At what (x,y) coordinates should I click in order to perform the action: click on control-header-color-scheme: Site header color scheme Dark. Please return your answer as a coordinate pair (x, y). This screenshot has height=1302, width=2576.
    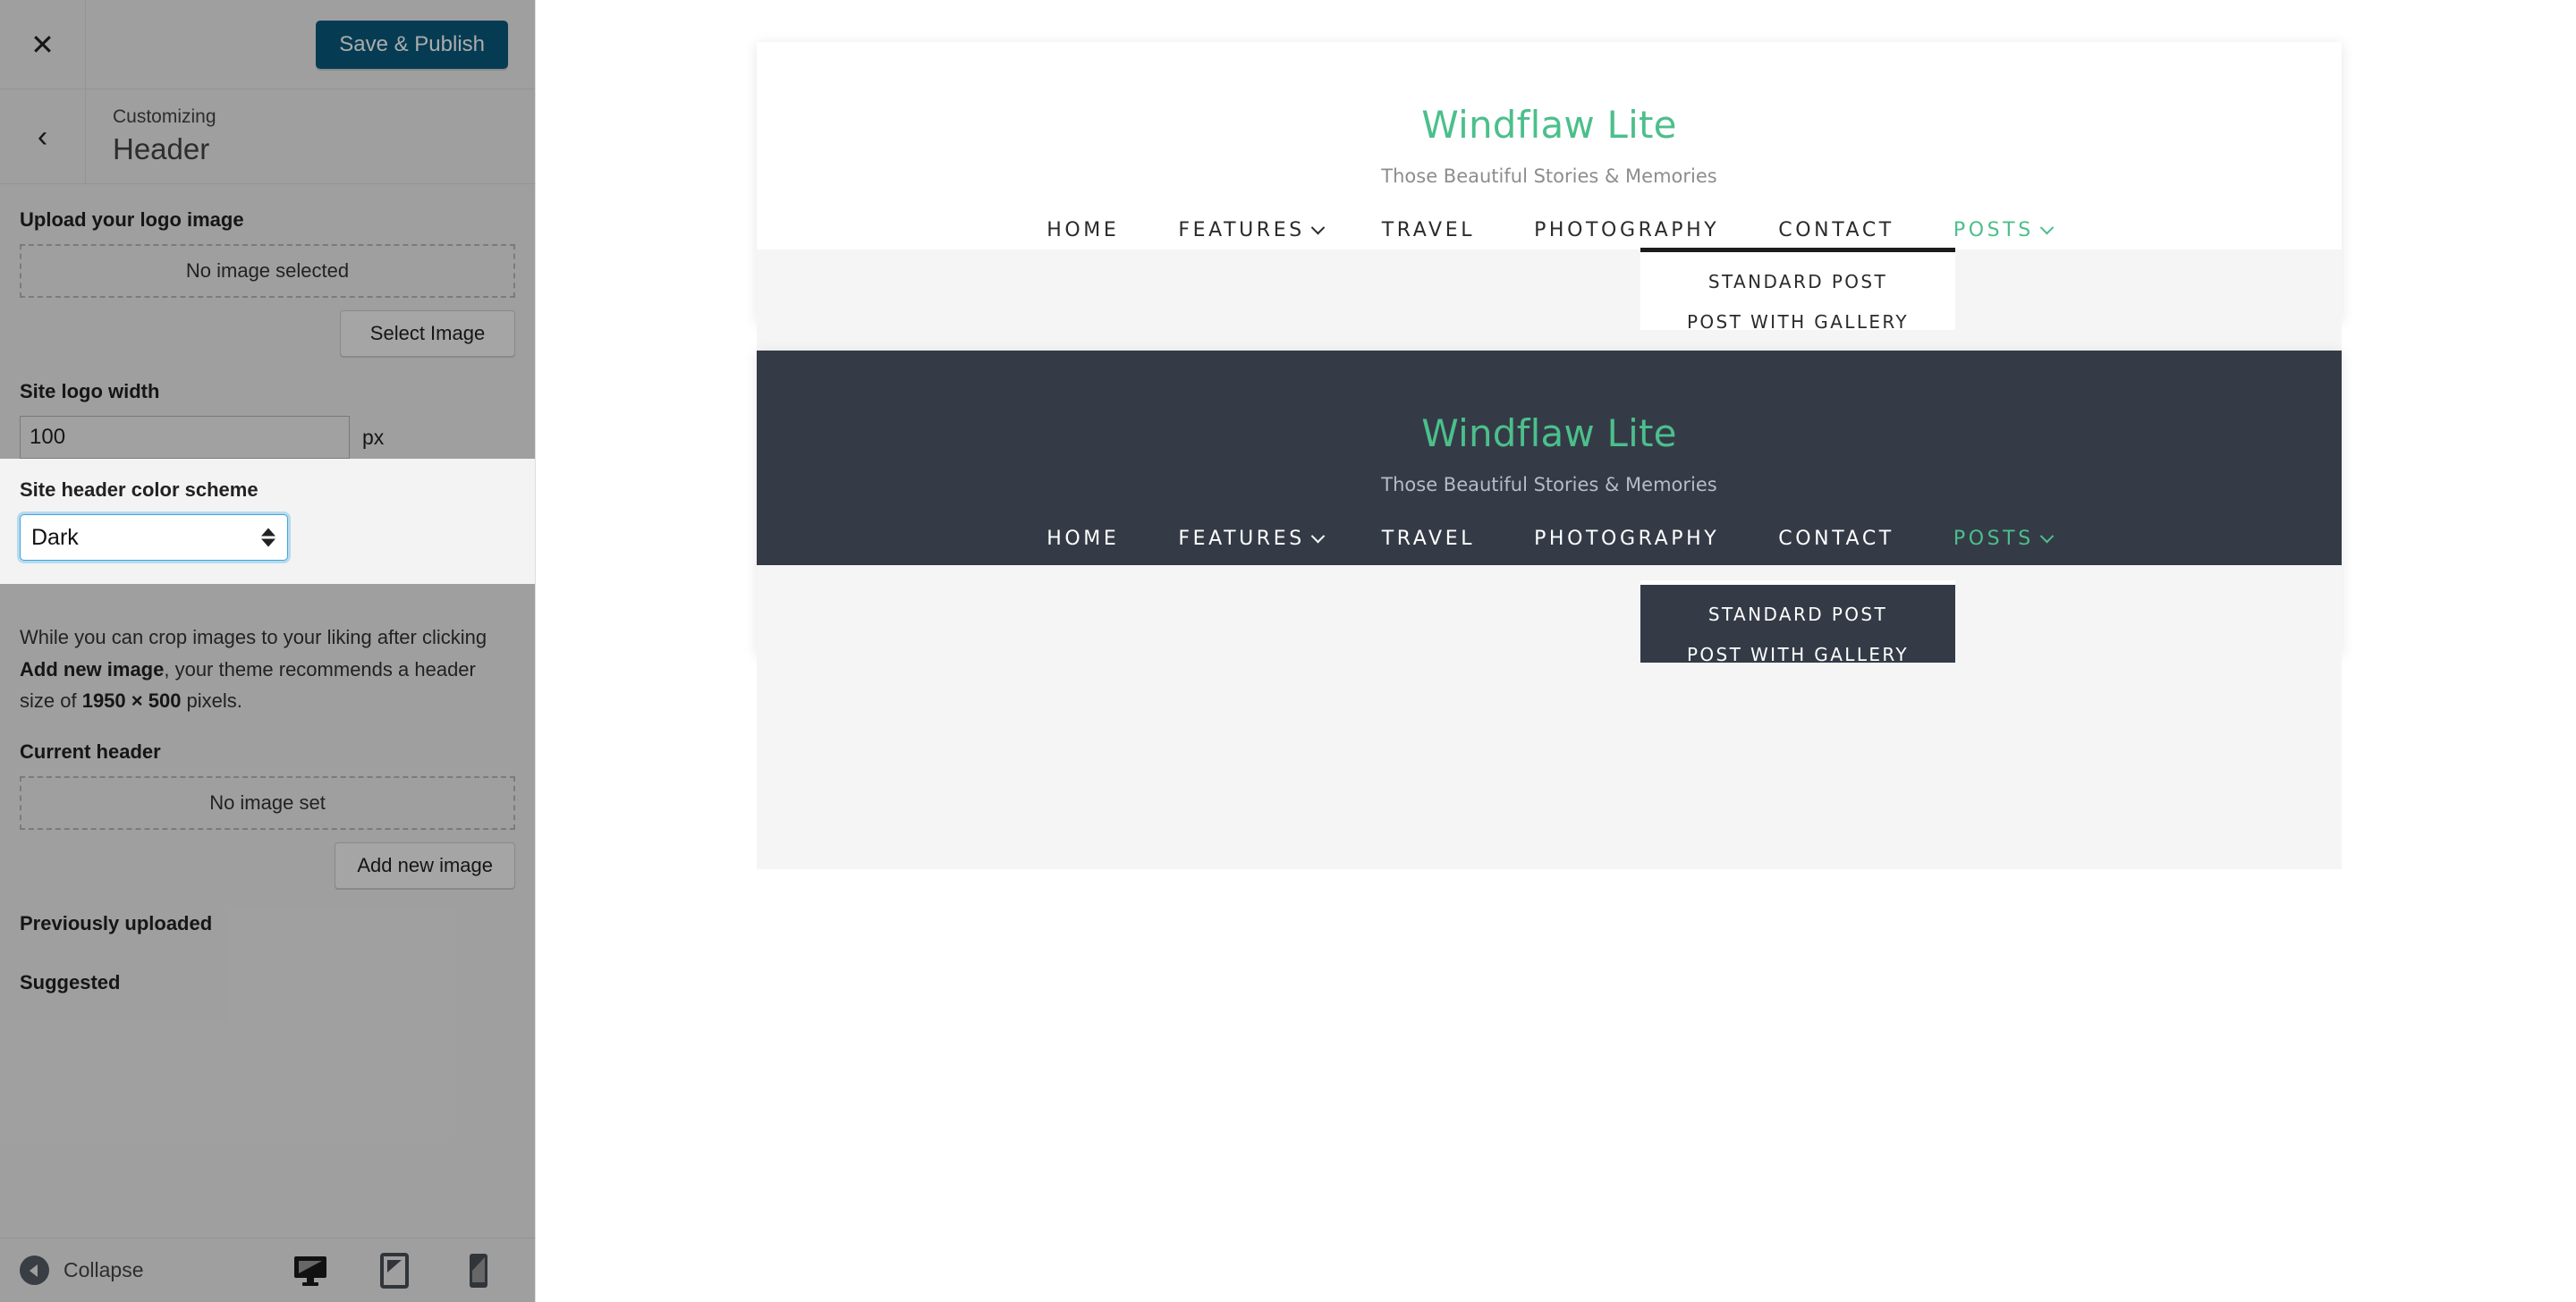
    Looking at the image, I should click on (267, 521).